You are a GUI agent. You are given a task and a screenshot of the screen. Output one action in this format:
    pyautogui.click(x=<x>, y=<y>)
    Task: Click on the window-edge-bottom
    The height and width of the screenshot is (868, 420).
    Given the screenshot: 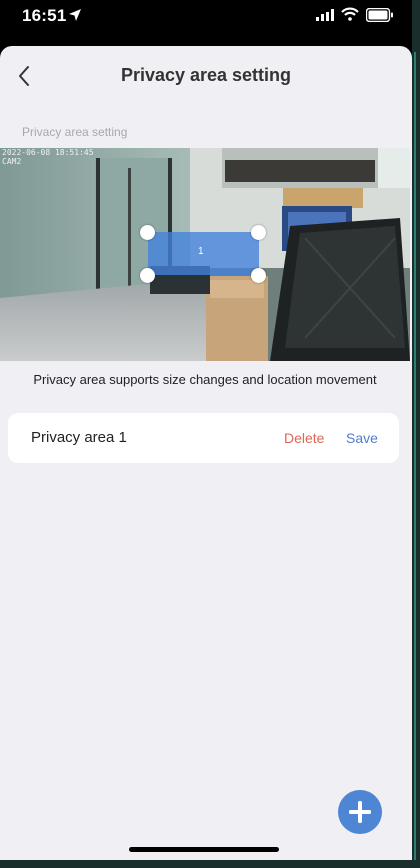 What is the action you would take?
    pyautogui.click(x=210, y=864)
    